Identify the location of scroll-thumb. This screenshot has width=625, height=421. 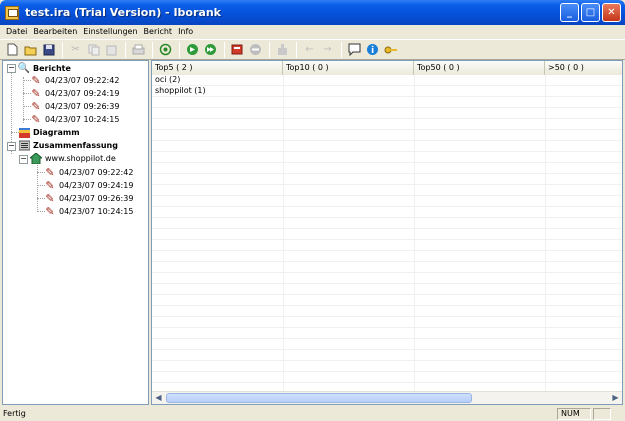
(319, 398).